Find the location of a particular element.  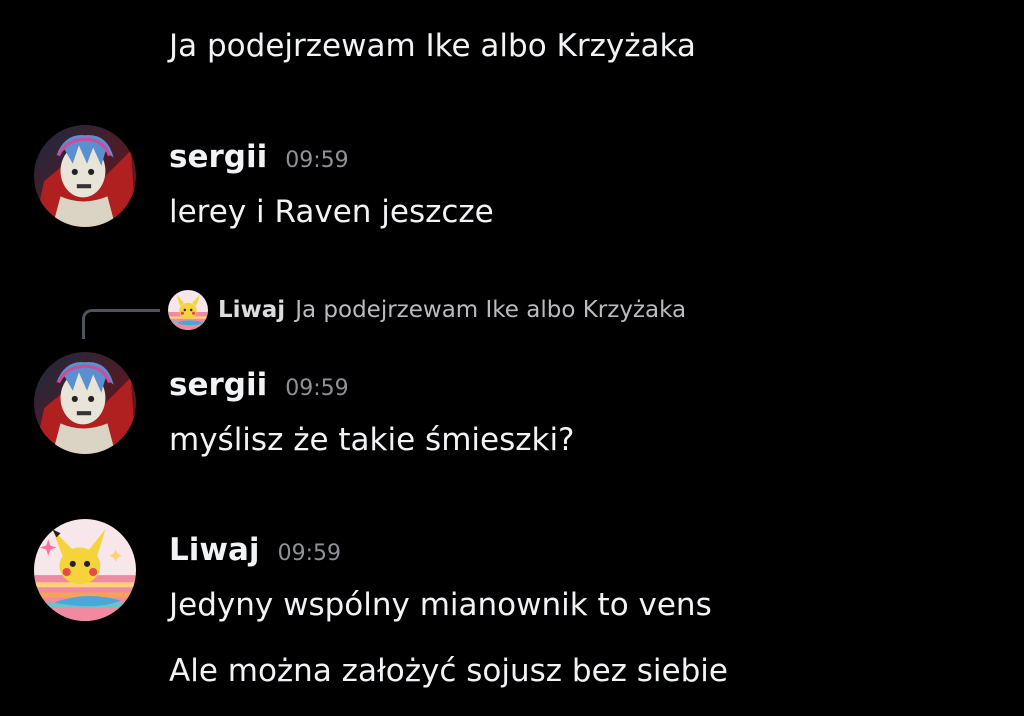

message-text: Ja podejrzewam Ike albo Krzyżaka is located at coordinates (432, 46).